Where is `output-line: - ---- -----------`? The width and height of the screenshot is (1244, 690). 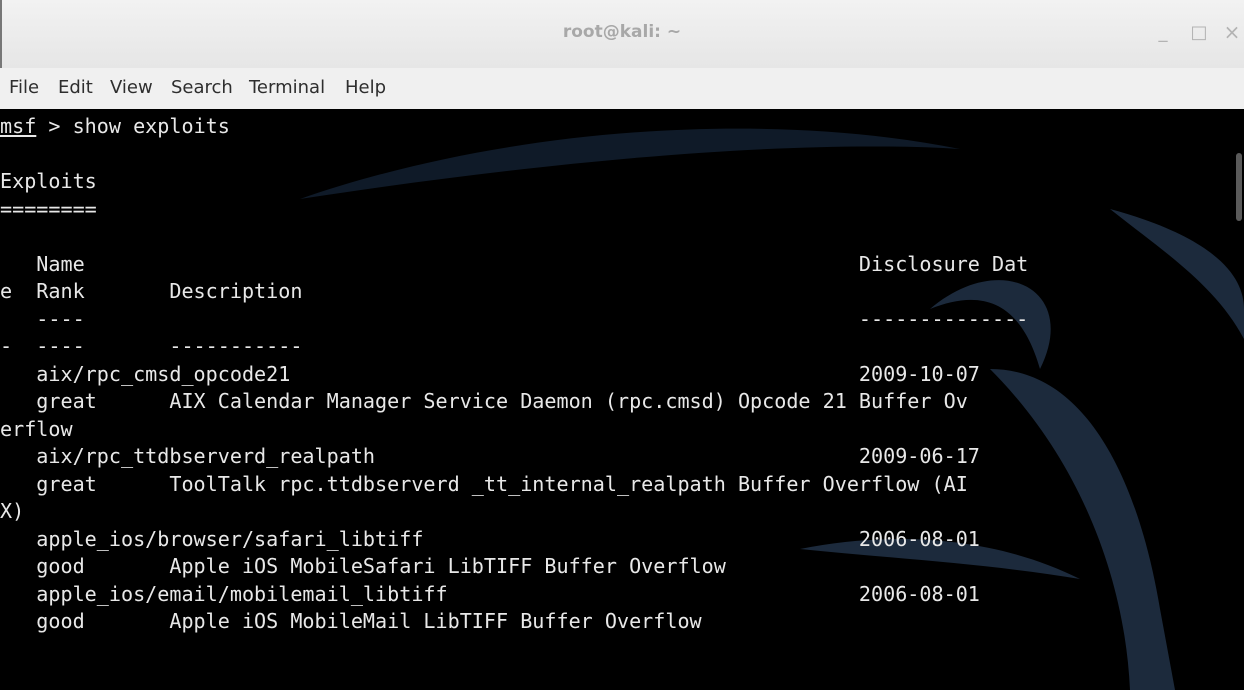 output-line: - ---- ----------- is located at coordinates (151, 346).